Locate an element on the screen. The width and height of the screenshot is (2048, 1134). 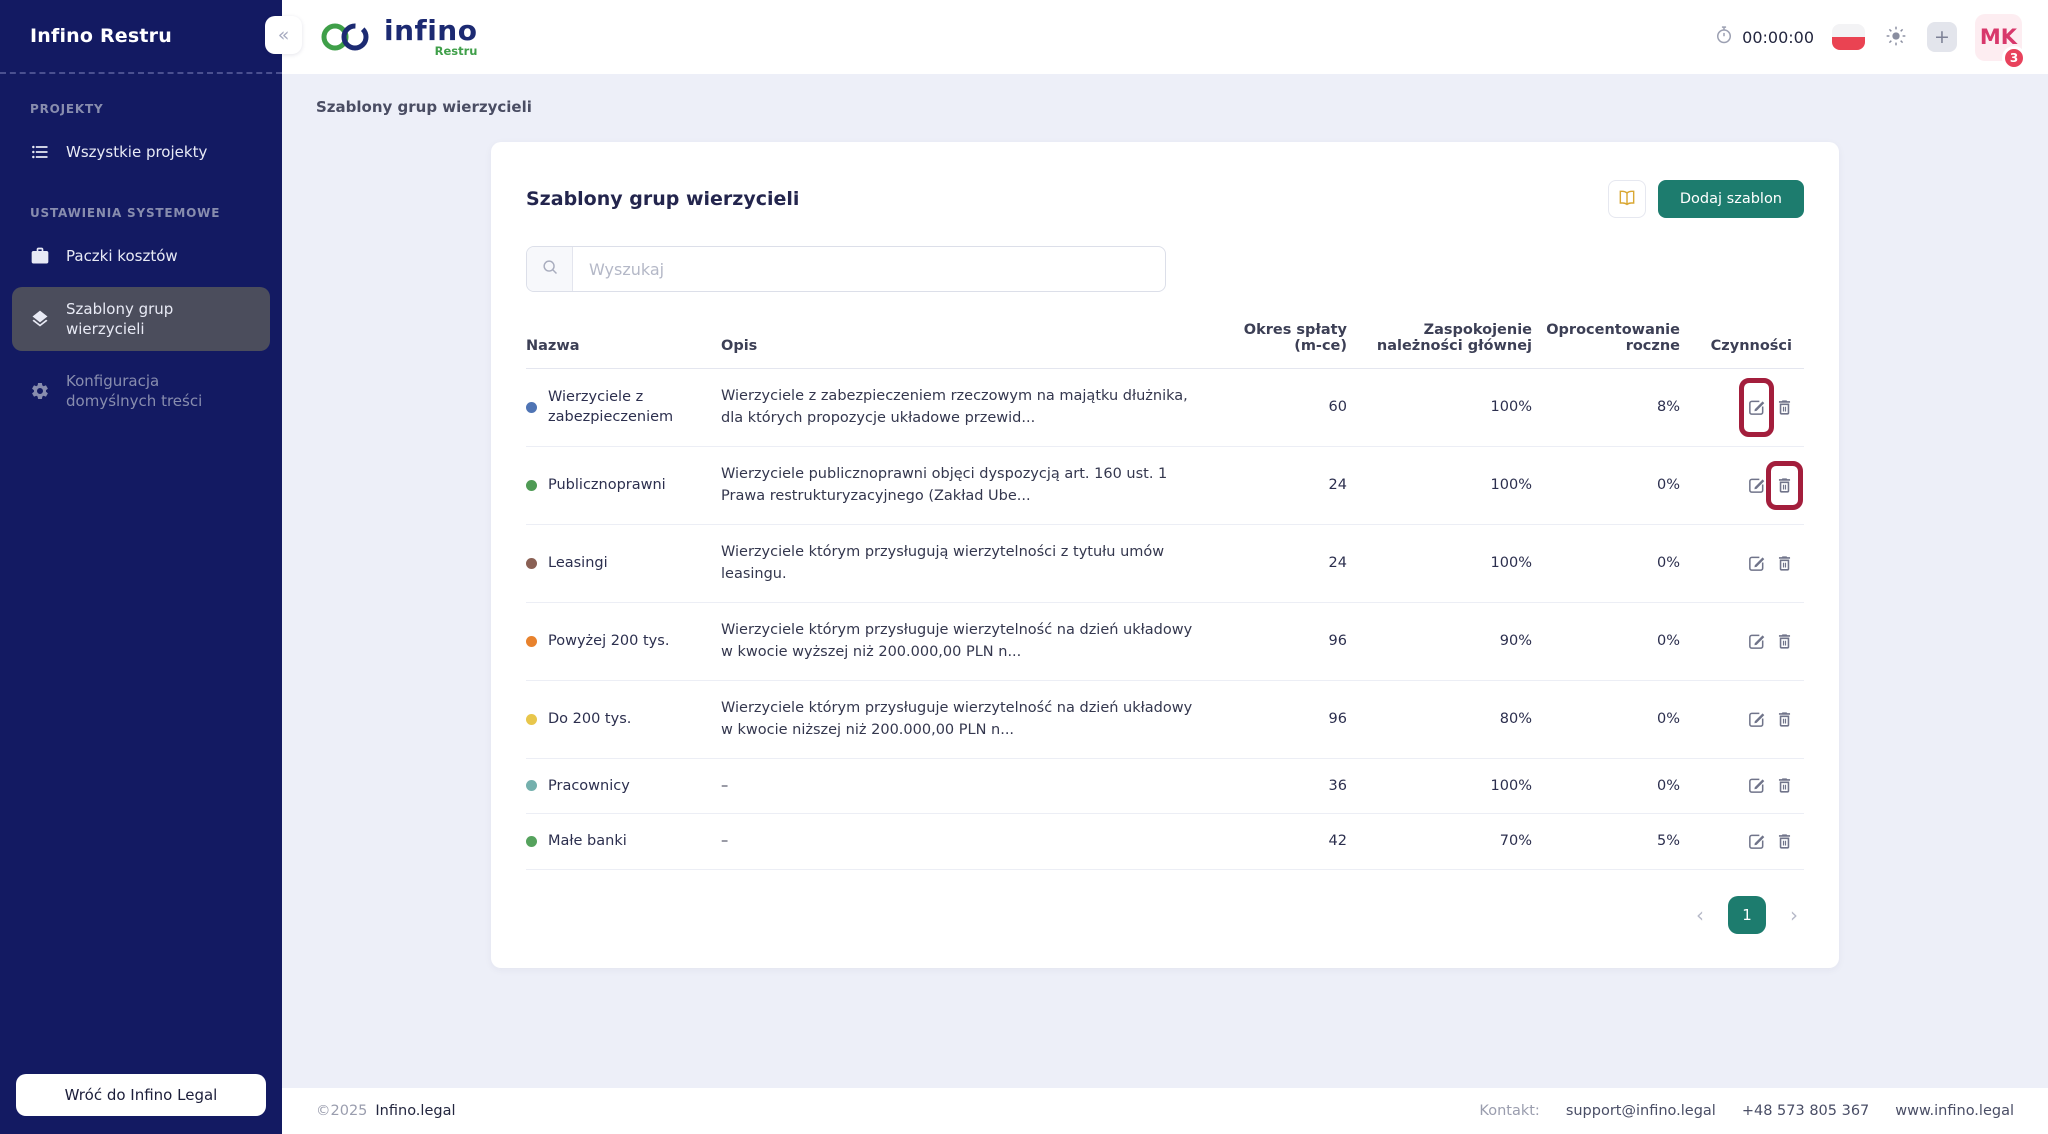
row-name: Wierzyciele z zabezpieczeniem is located at coordinates (611, 407).